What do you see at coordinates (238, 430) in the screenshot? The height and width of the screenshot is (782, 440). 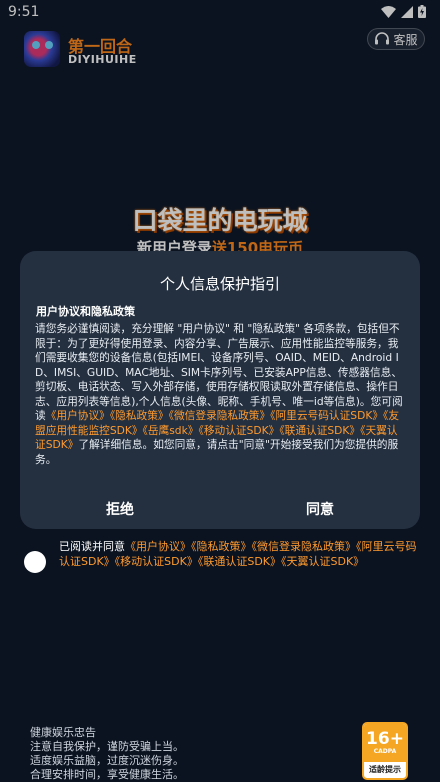 I see `link-mobile-auth-sdk: 《移动认证SDK》` at bounding box center [238, 430].